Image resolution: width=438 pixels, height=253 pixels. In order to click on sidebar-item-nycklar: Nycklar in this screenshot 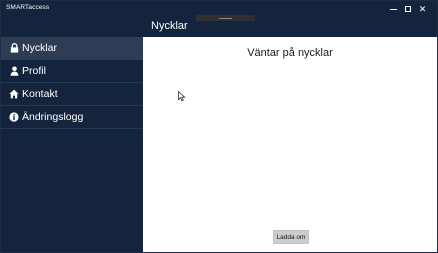, I will do `click(72, 48)`.